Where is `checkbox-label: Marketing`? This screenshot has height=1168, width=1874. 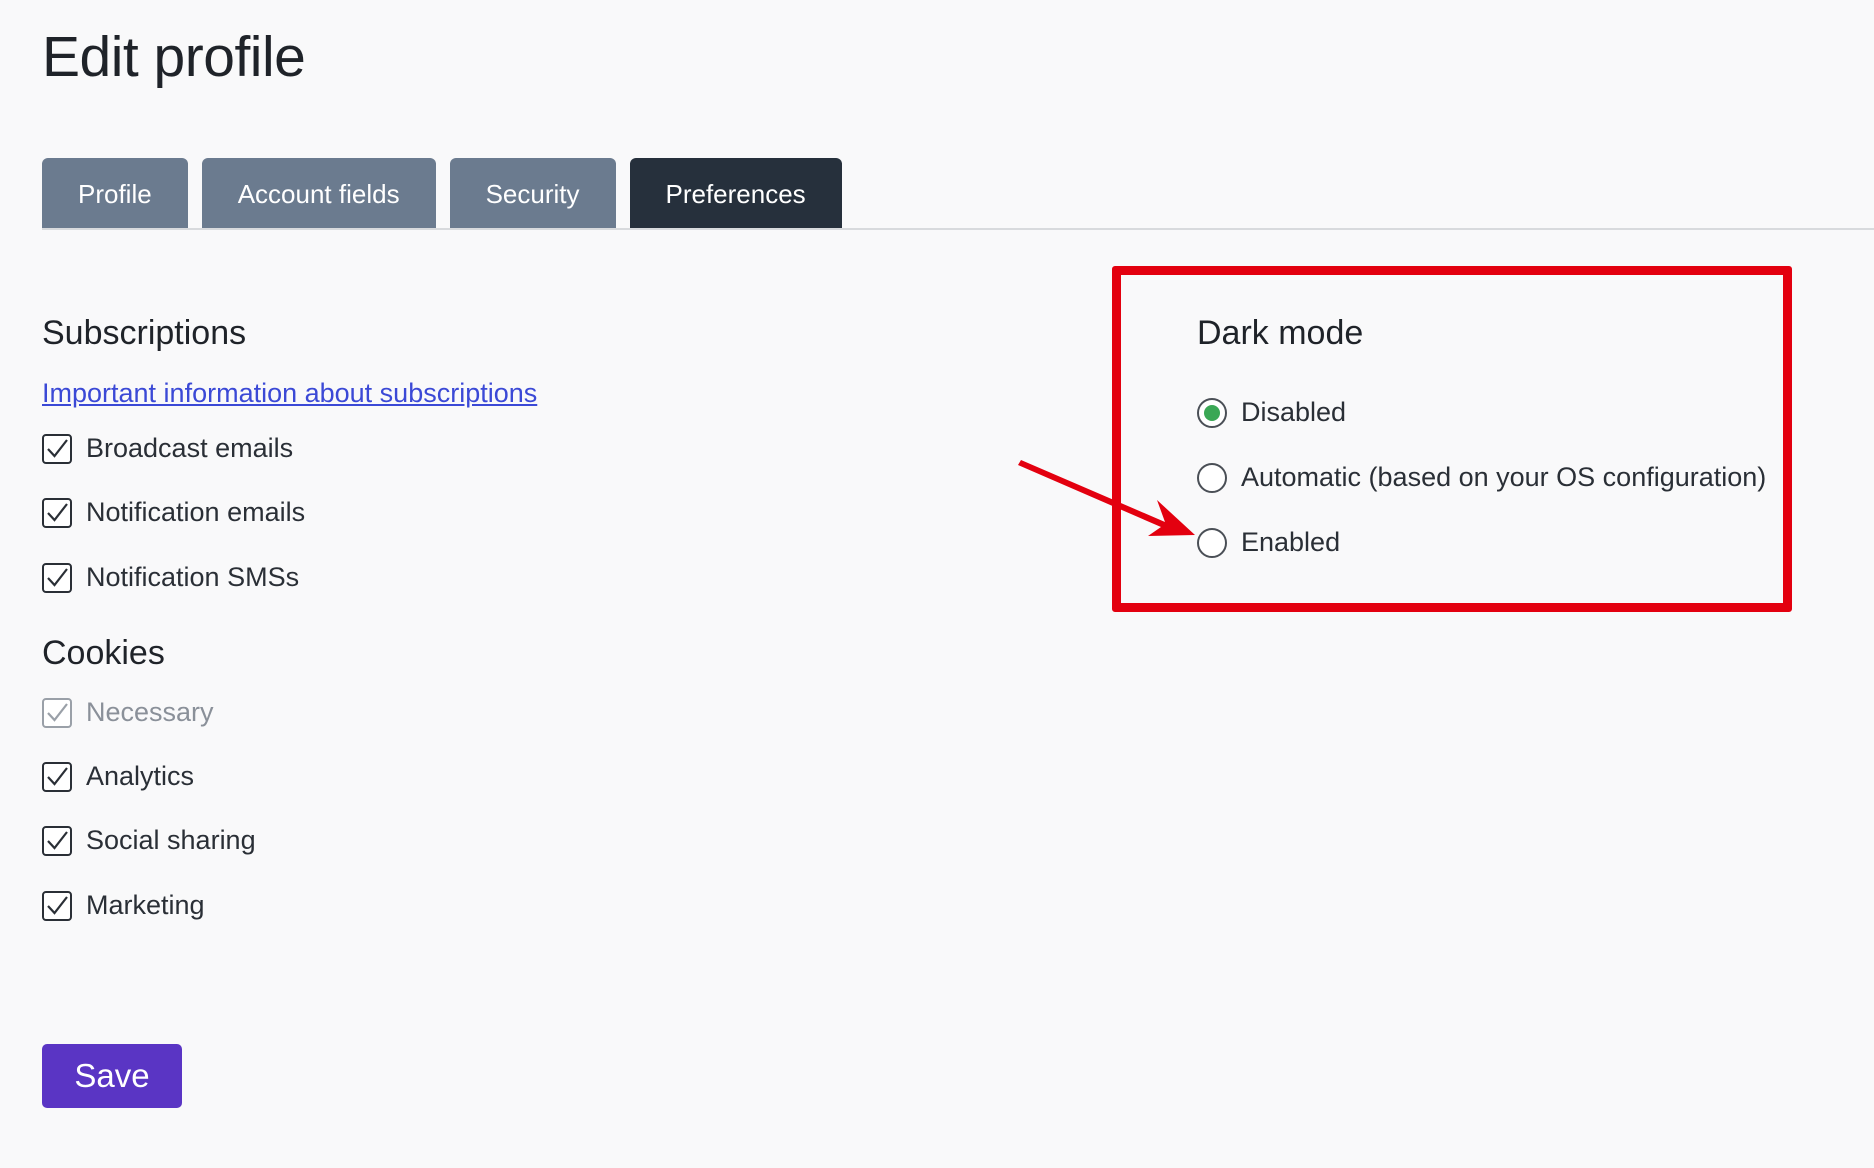
checkbox-label: Marketing is located at coordinates (145, 905).